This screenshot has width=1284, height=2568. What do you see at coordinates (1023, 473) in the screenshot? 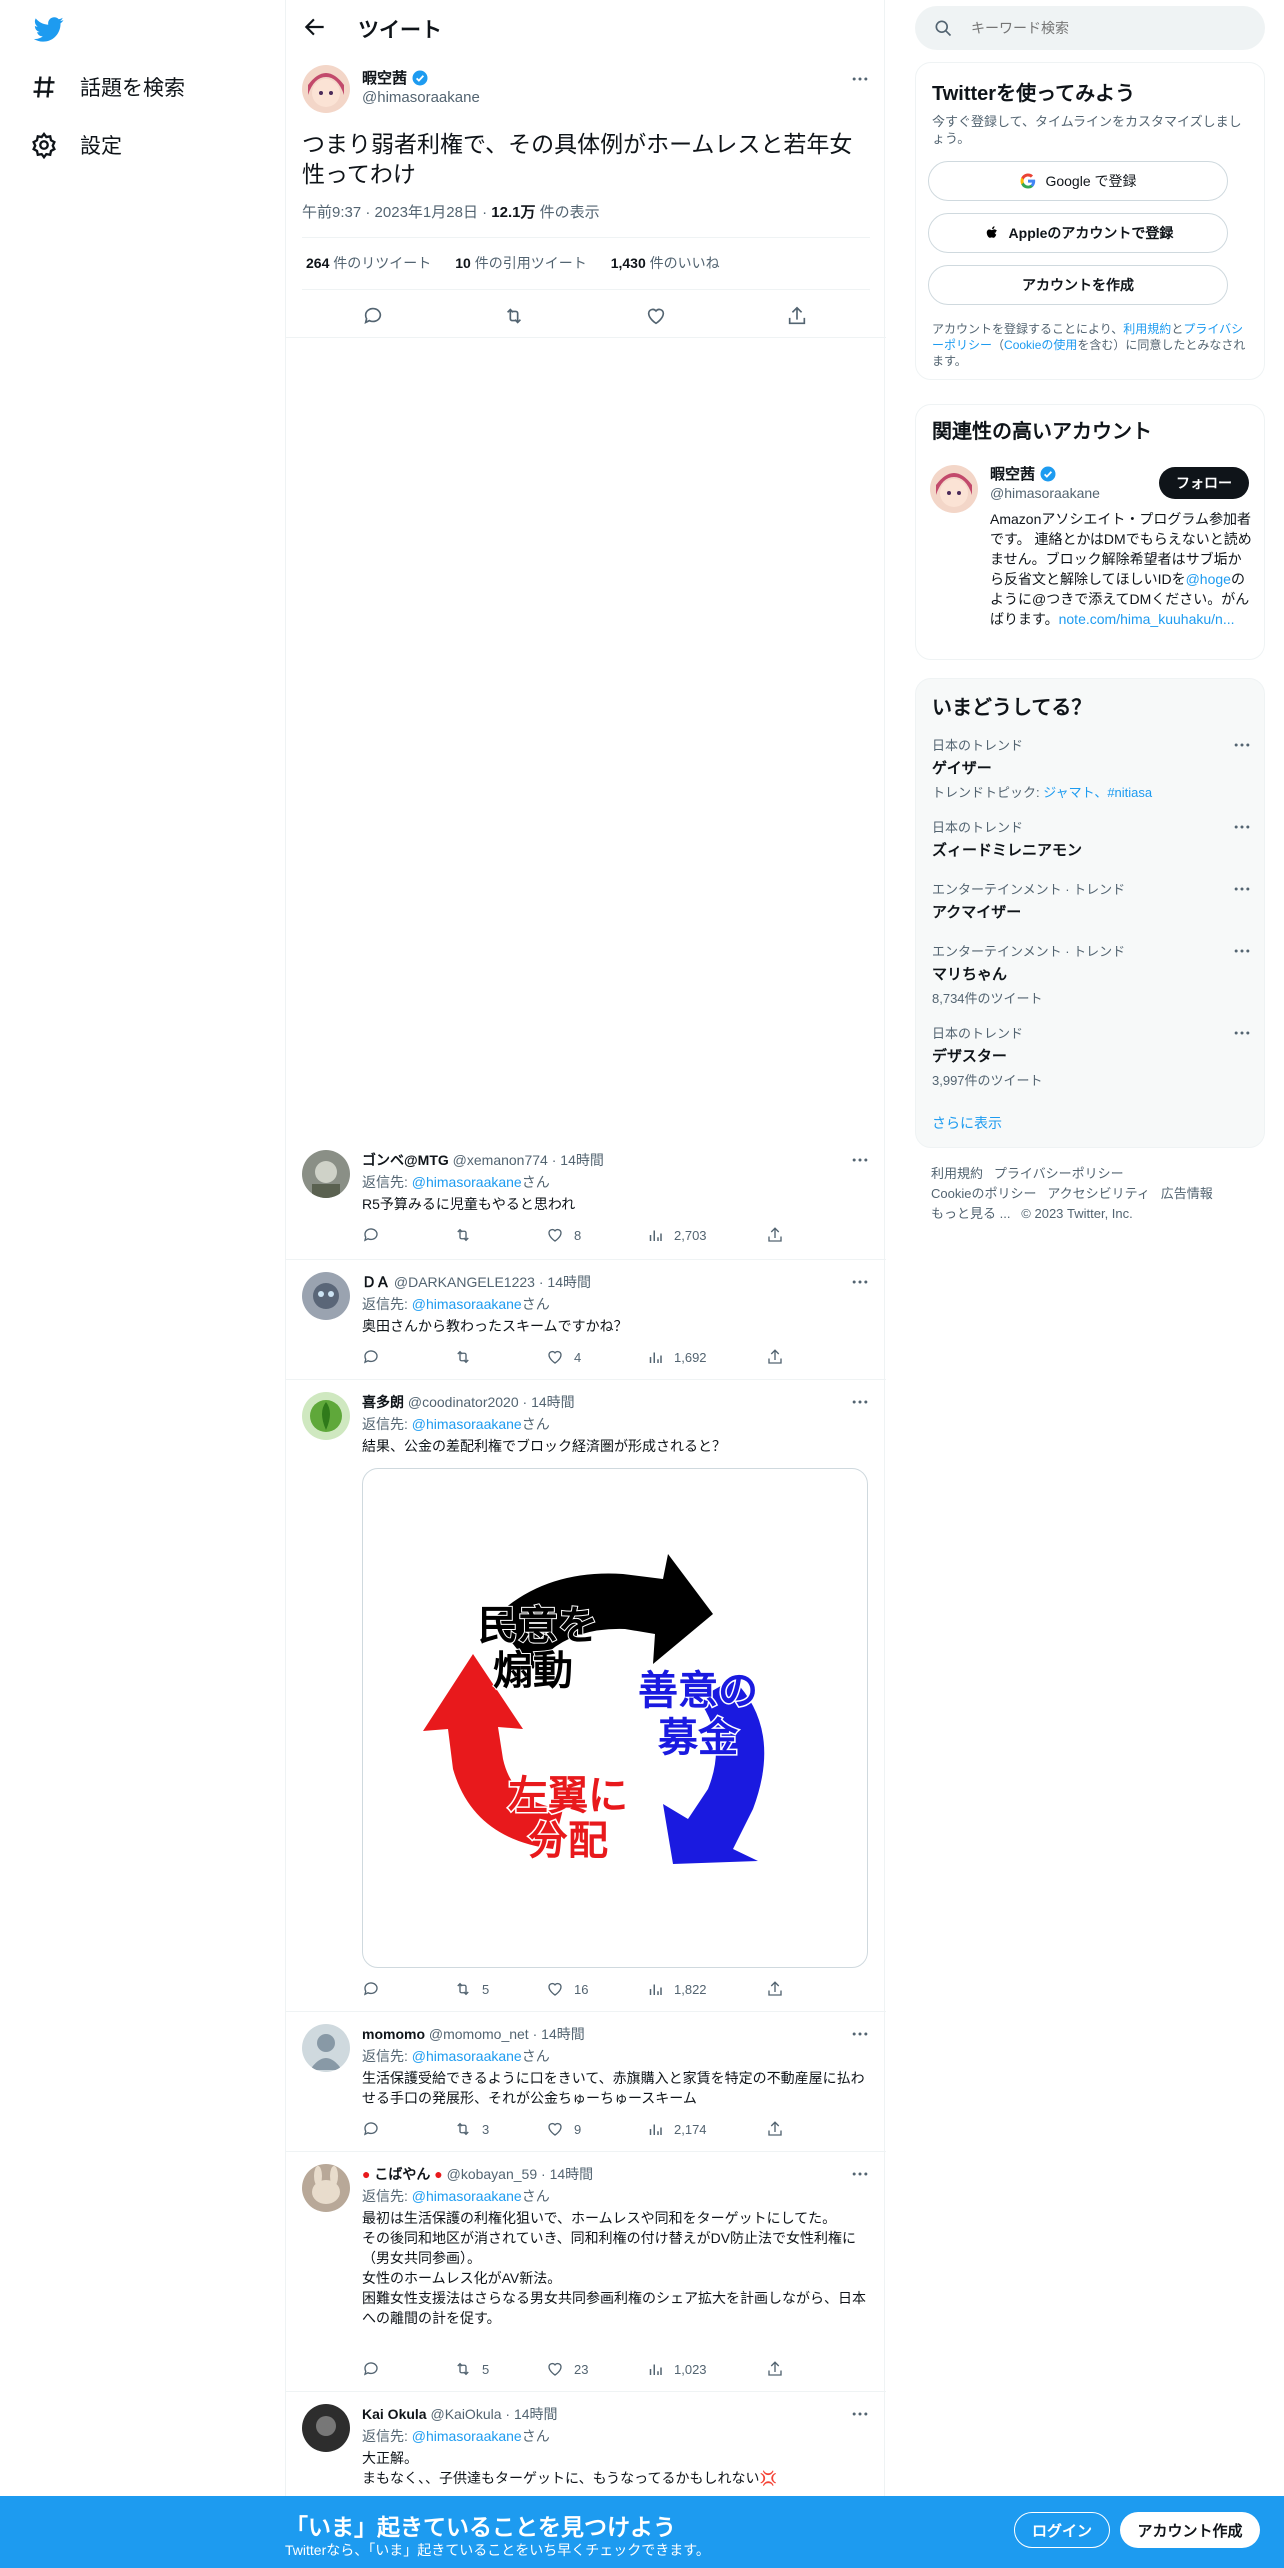
I see `related-account-name: 暇空茜` at bounding box center [1023, 473].